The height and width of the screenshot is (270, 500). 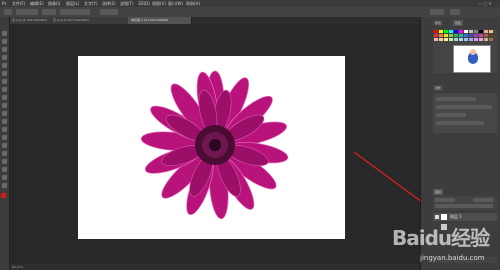 What do you see at coordinates (452, 258) in the screenshot?
I see `watermark-url: jingyan.baidu.com` at bounding box center [452, 258].